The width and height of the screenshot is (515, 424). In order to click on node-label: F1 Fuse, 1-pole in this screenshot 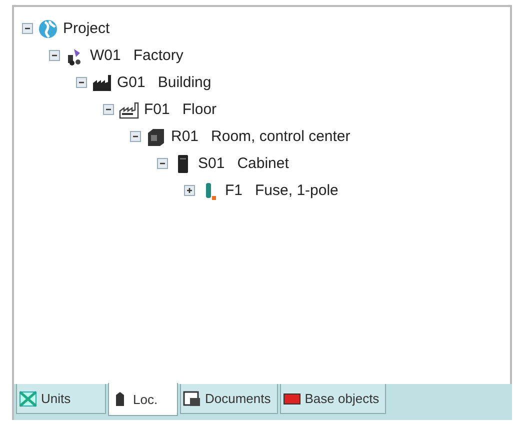, I will do `click(281, 190)`.